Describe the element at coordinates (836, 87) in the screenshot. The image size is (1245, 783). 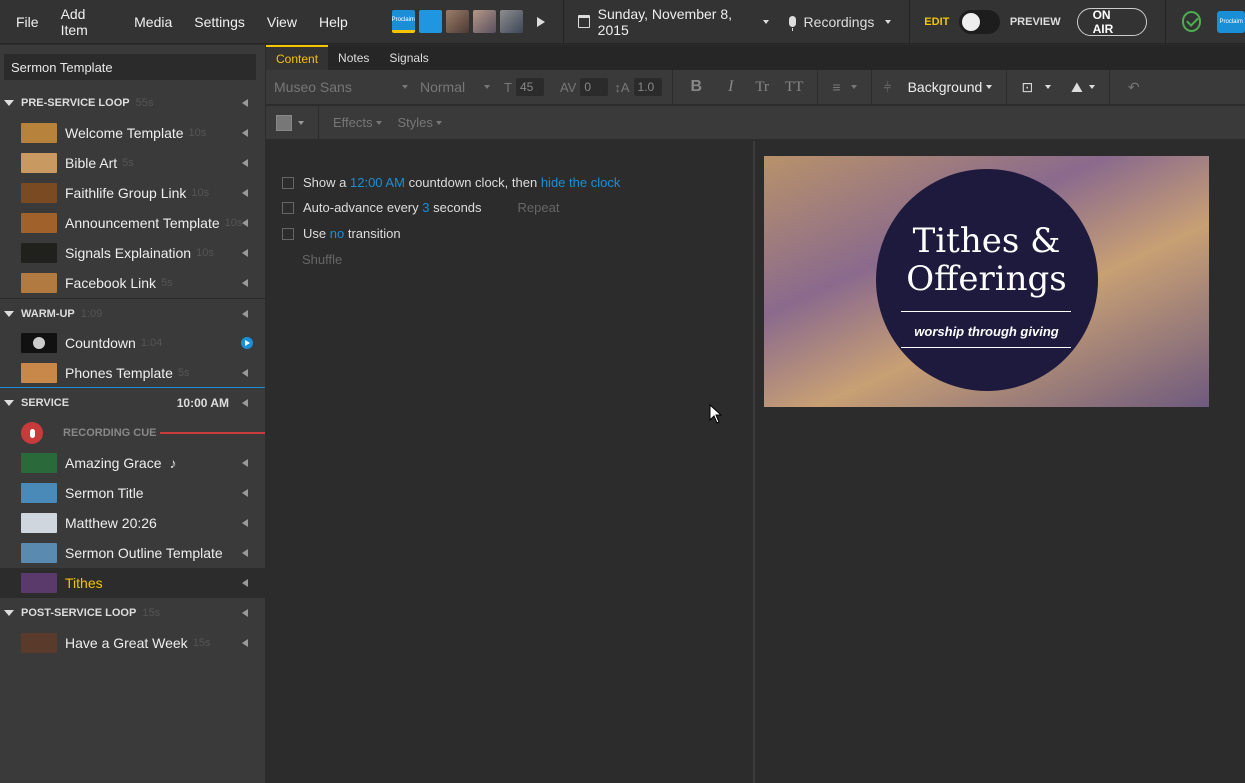
I see `align-icon: ≡` at that location.